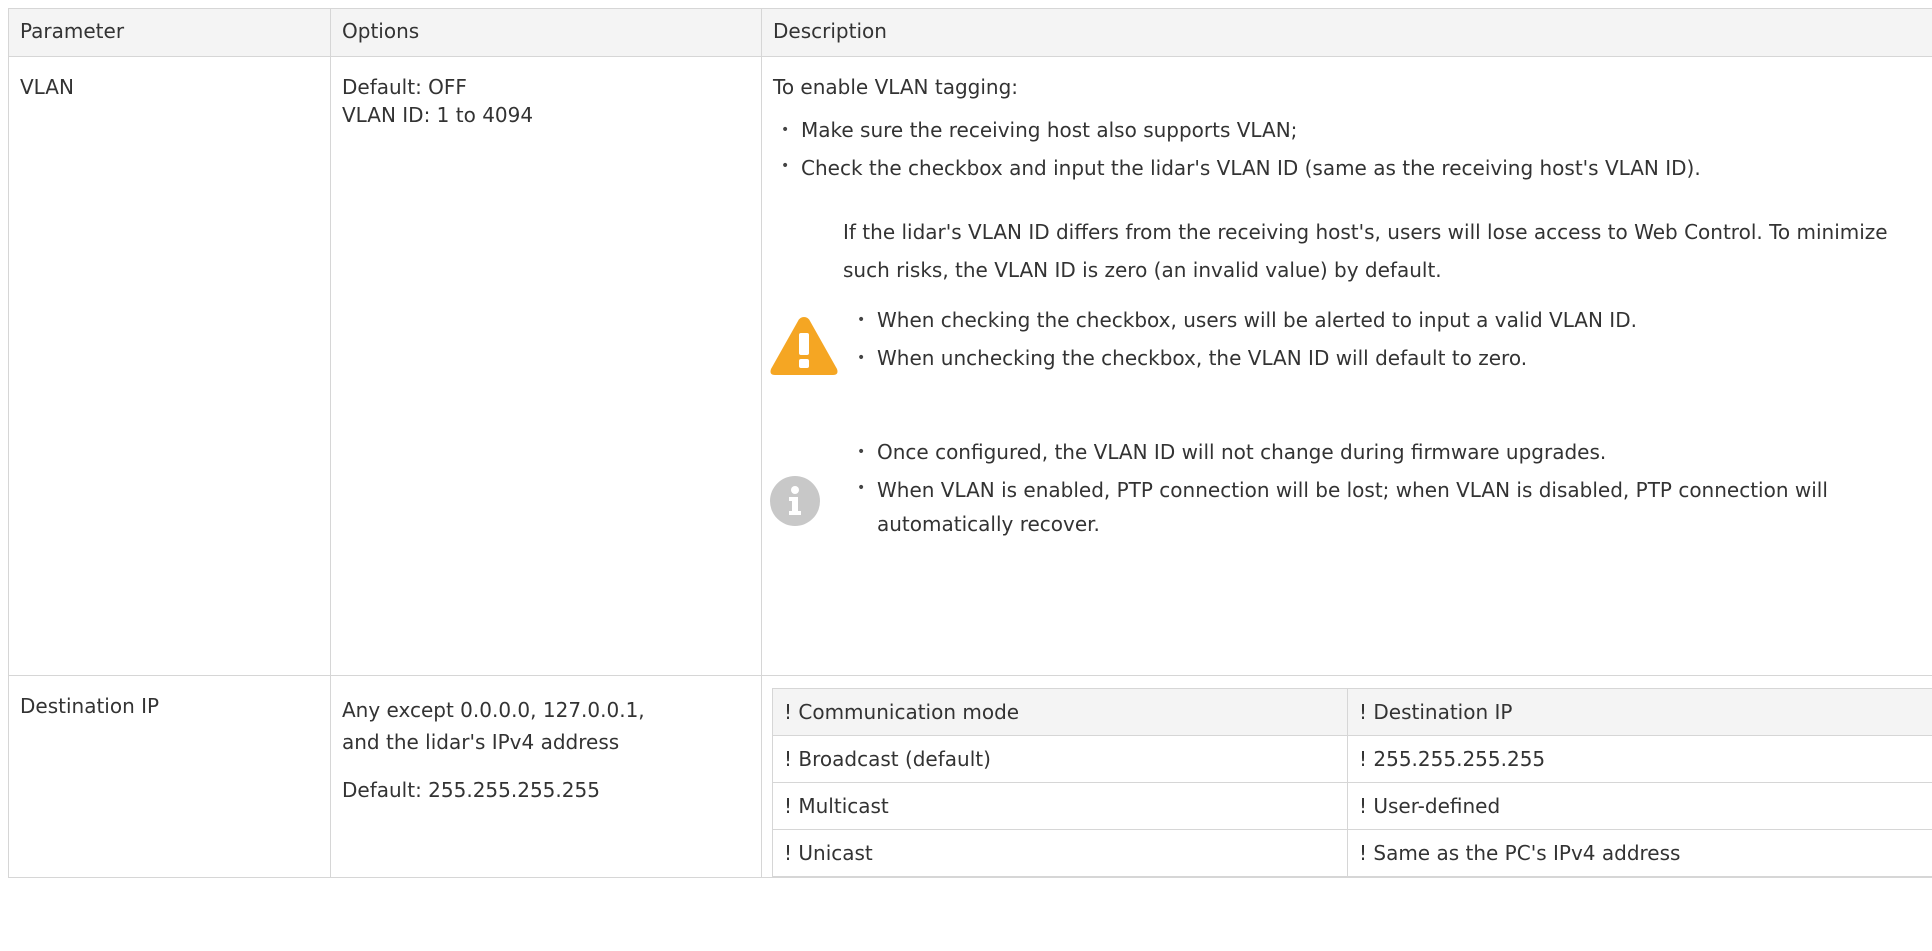 The height and width of the screenshot is (951, 1932). I want to click on mode-cell: ! Multicast, so click(1060, 806).